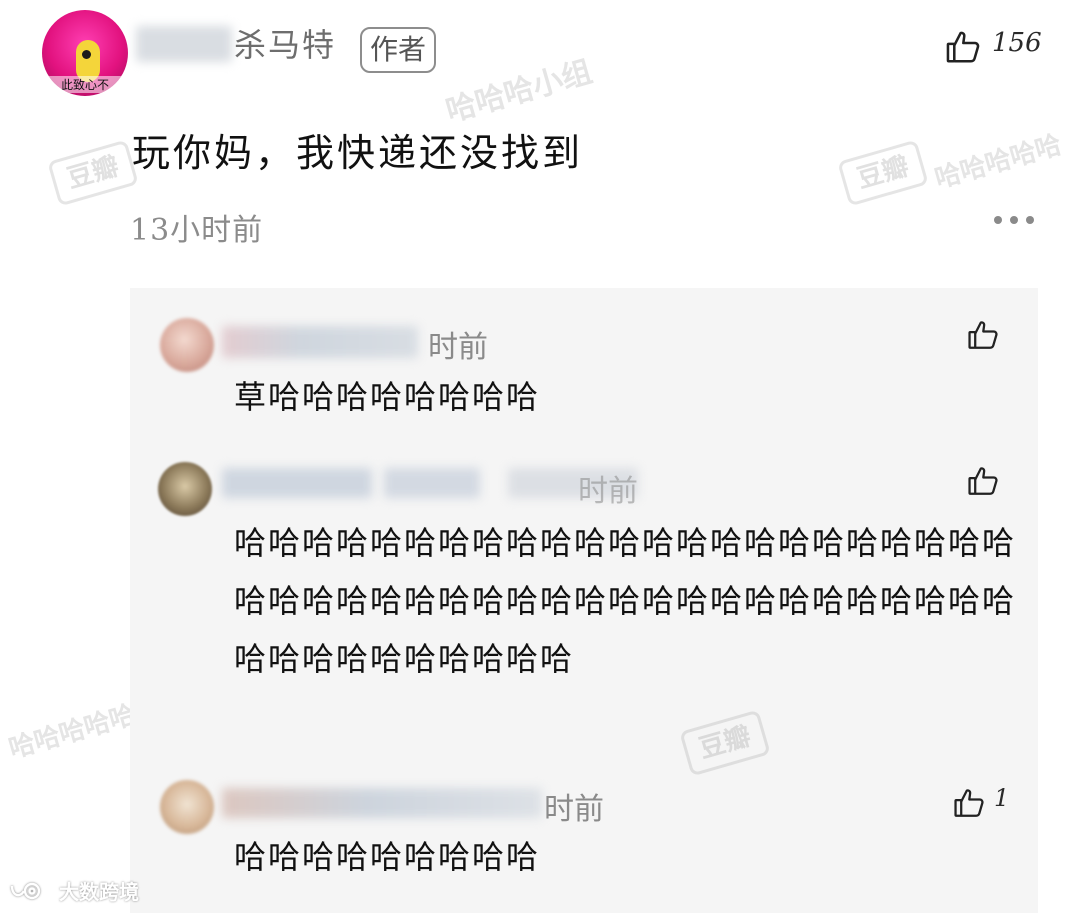 The height and width of the screenshot is (913, 1080). I want to click on author-name: 杀马特, so click(285, 43).